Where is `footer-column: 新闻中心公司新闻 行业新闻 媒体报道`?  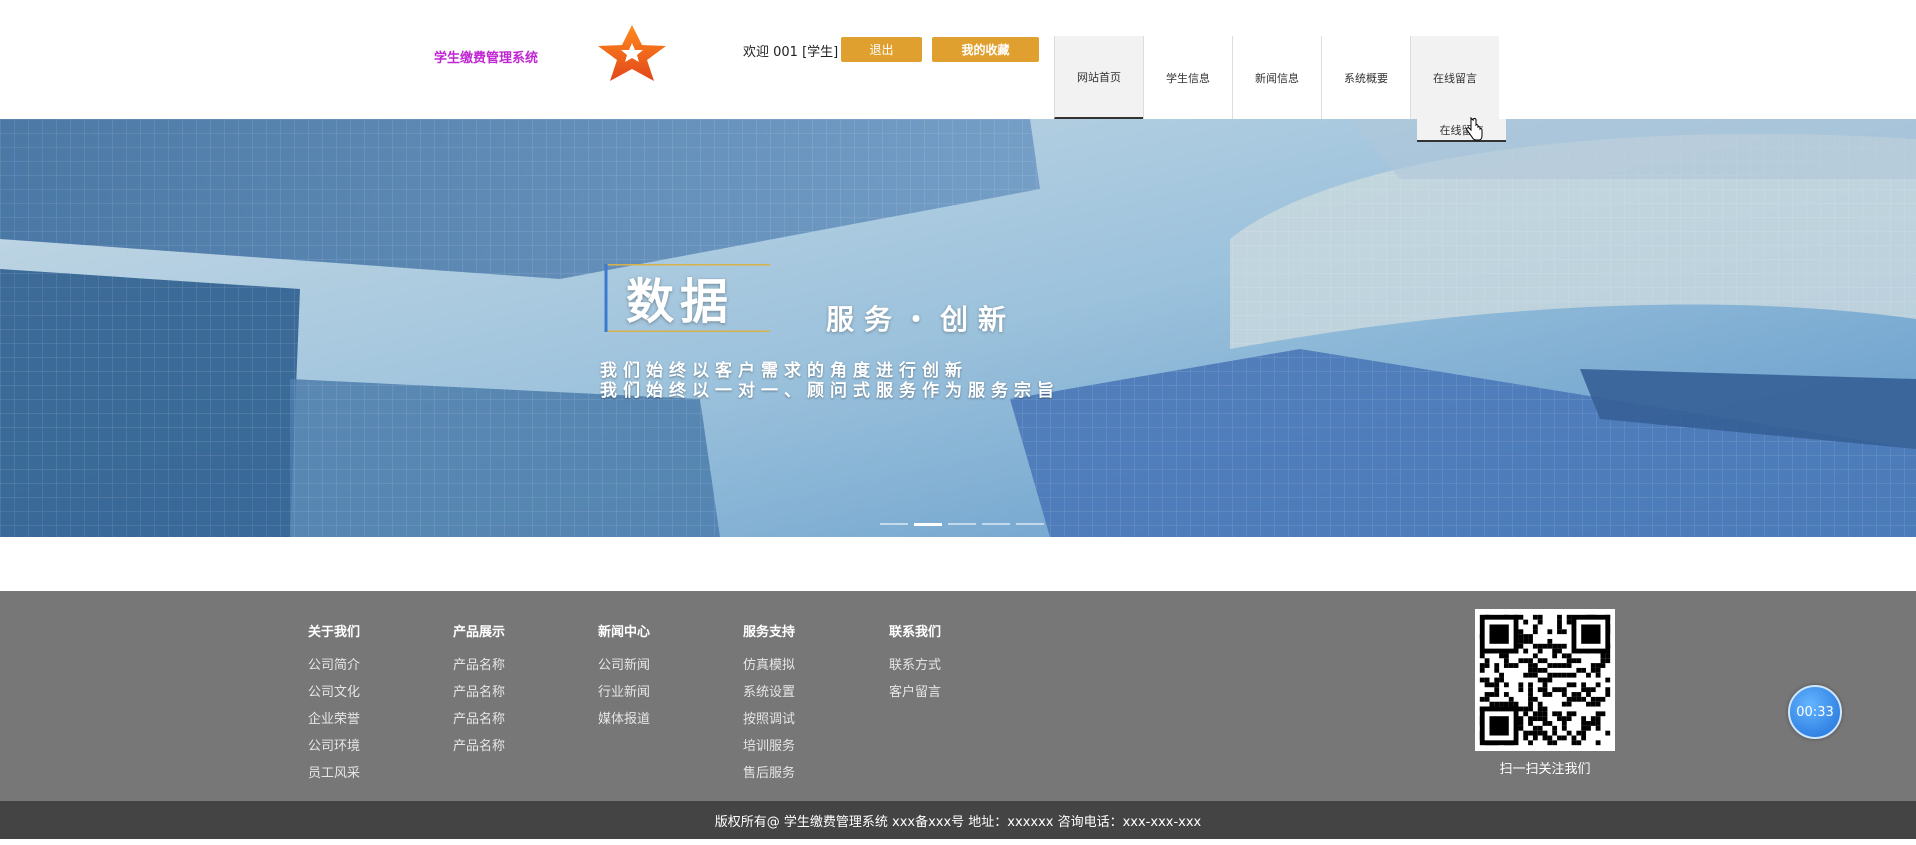 footer-column: 新闻中心公司新闻 行业新闻 媒体报道 is located at coordinates (624, 677).